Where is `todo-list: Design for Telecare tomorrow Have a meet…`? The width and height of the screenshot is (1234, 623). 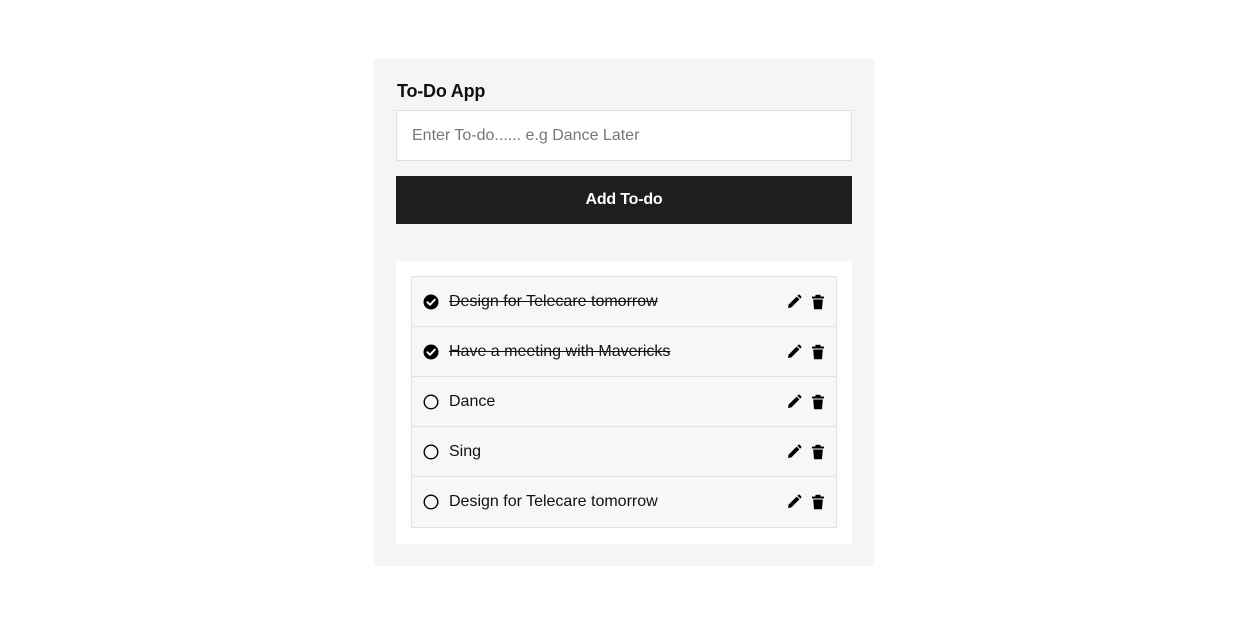 todo-list: Design for Telecare tomorrow Have a meet… is located at coordinates (624, 402).